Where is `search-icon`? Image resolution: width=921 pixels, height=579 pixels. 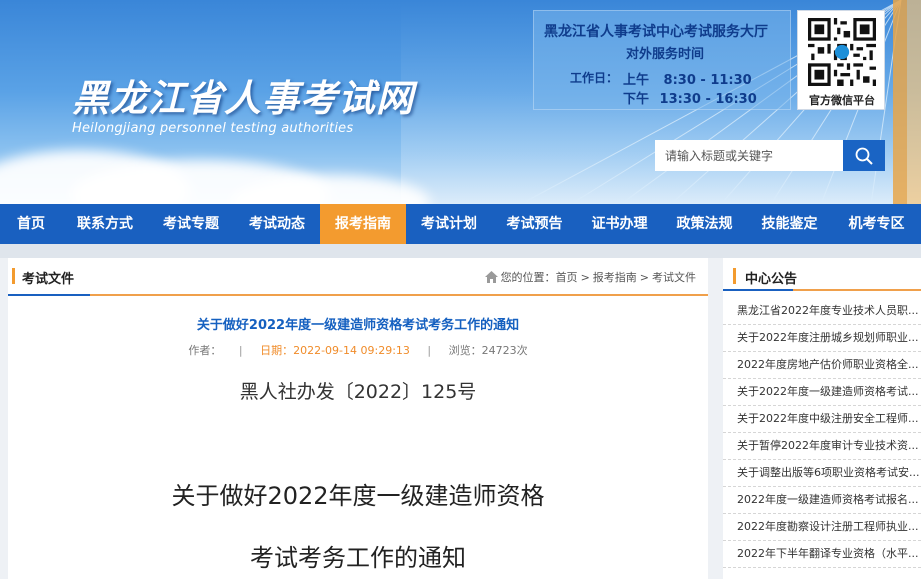
search-icon is located at coordinates (864, 156).